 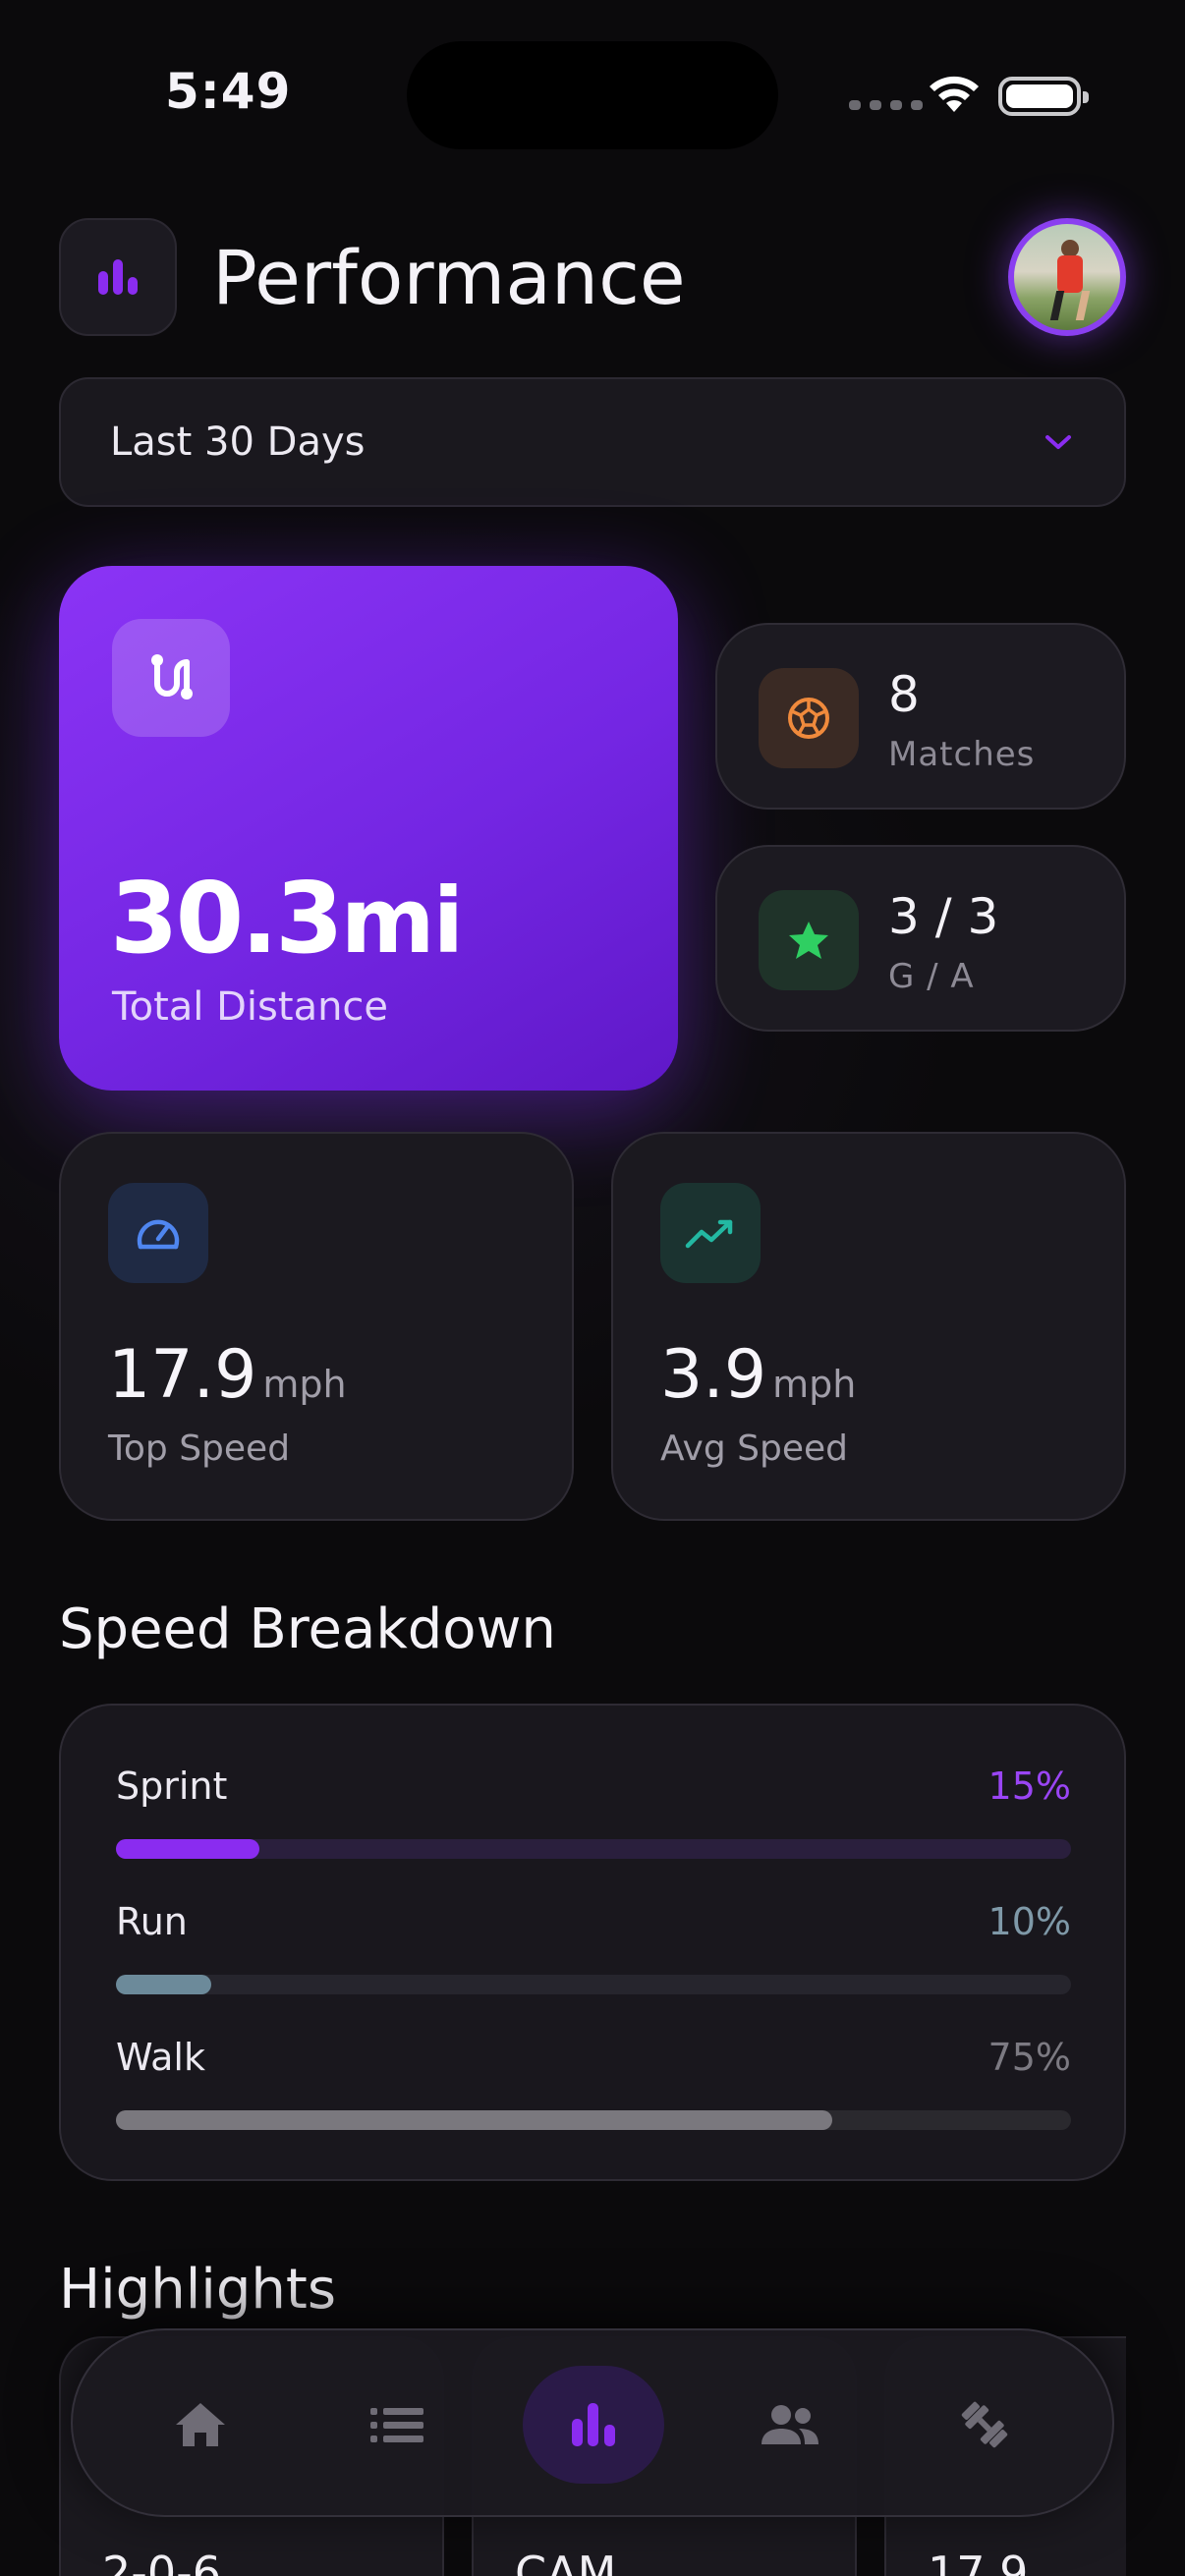 What do you see at coordinates (172, 1786) in the screenshot?
I see `speed-row-name: Sprint` at bounding box center [172, 1786].